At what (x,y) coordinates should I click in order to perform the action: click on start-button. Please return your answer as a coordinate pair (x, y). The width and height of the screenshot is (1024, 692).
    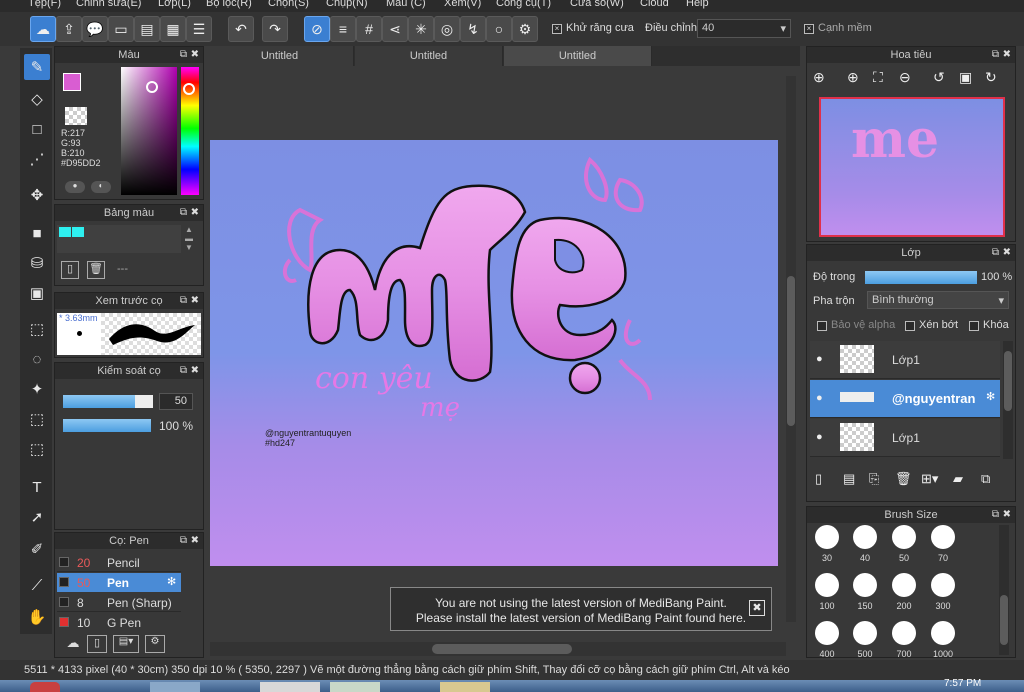
    Looking at the image, I should click on (45, 687).